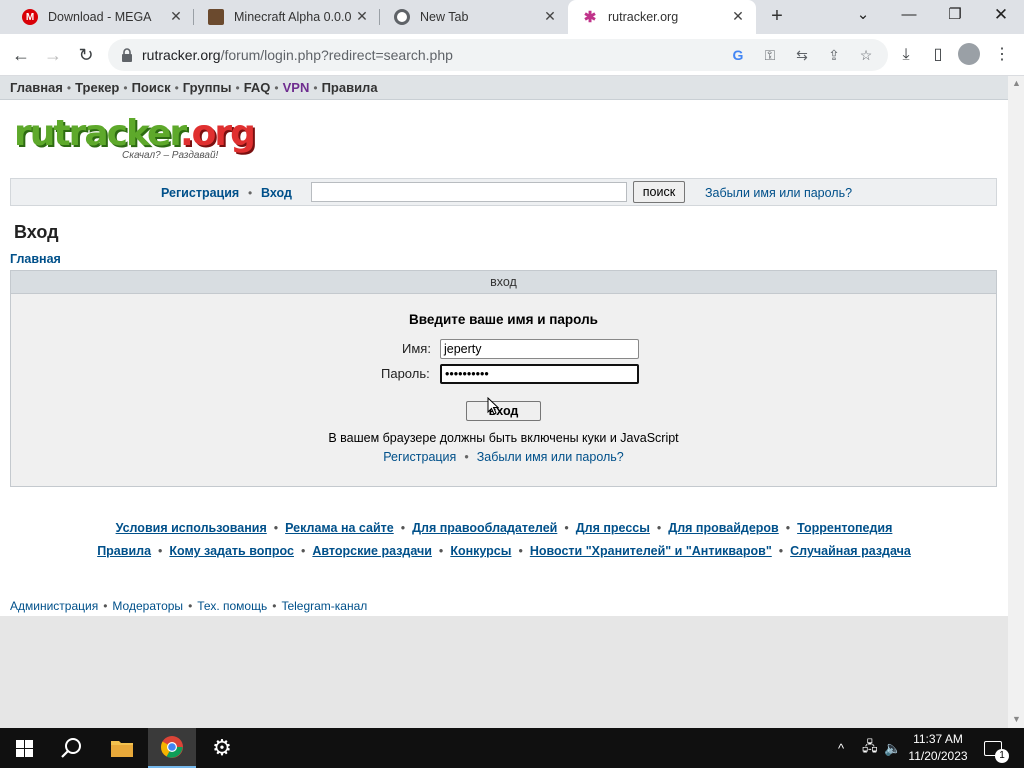 This screenshot has height=768, width=1024. What do you see at coordinates (938, 55) in the screenshot?
I see `side-panel-icon: ▯` at bounding box center [938, 55].